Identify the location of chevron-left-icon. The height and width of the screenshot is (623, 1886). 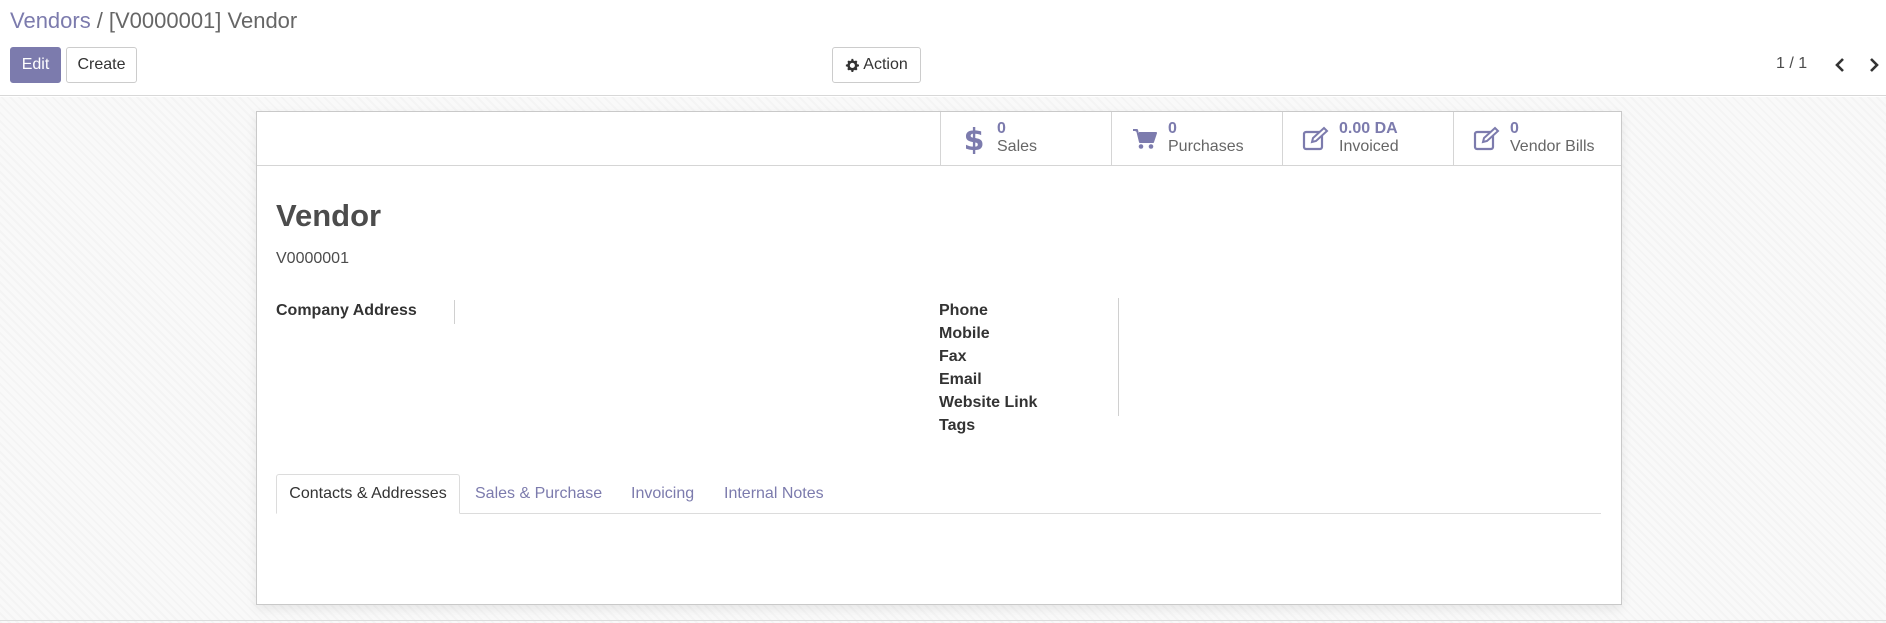
(1839, 65).